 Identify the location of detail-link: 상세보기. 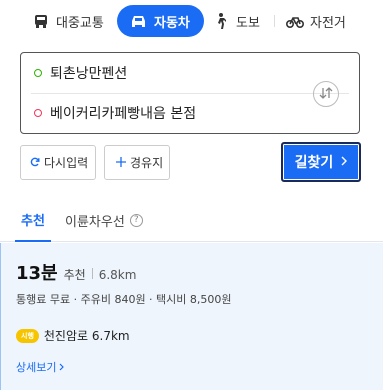
(40, 367).